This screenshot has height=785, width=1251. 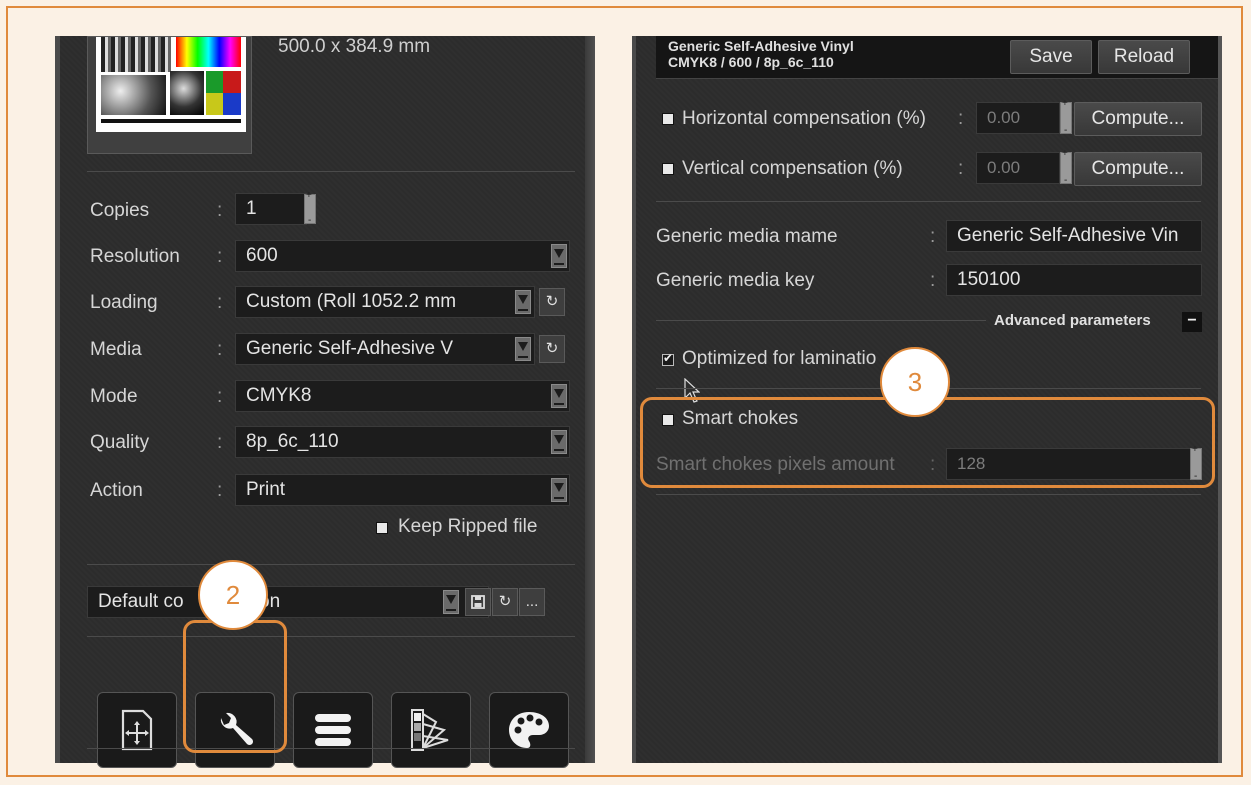 I want to click on media-header-line1: Generic Self-Adhesive Vinyl, so click(x=761, y=46).